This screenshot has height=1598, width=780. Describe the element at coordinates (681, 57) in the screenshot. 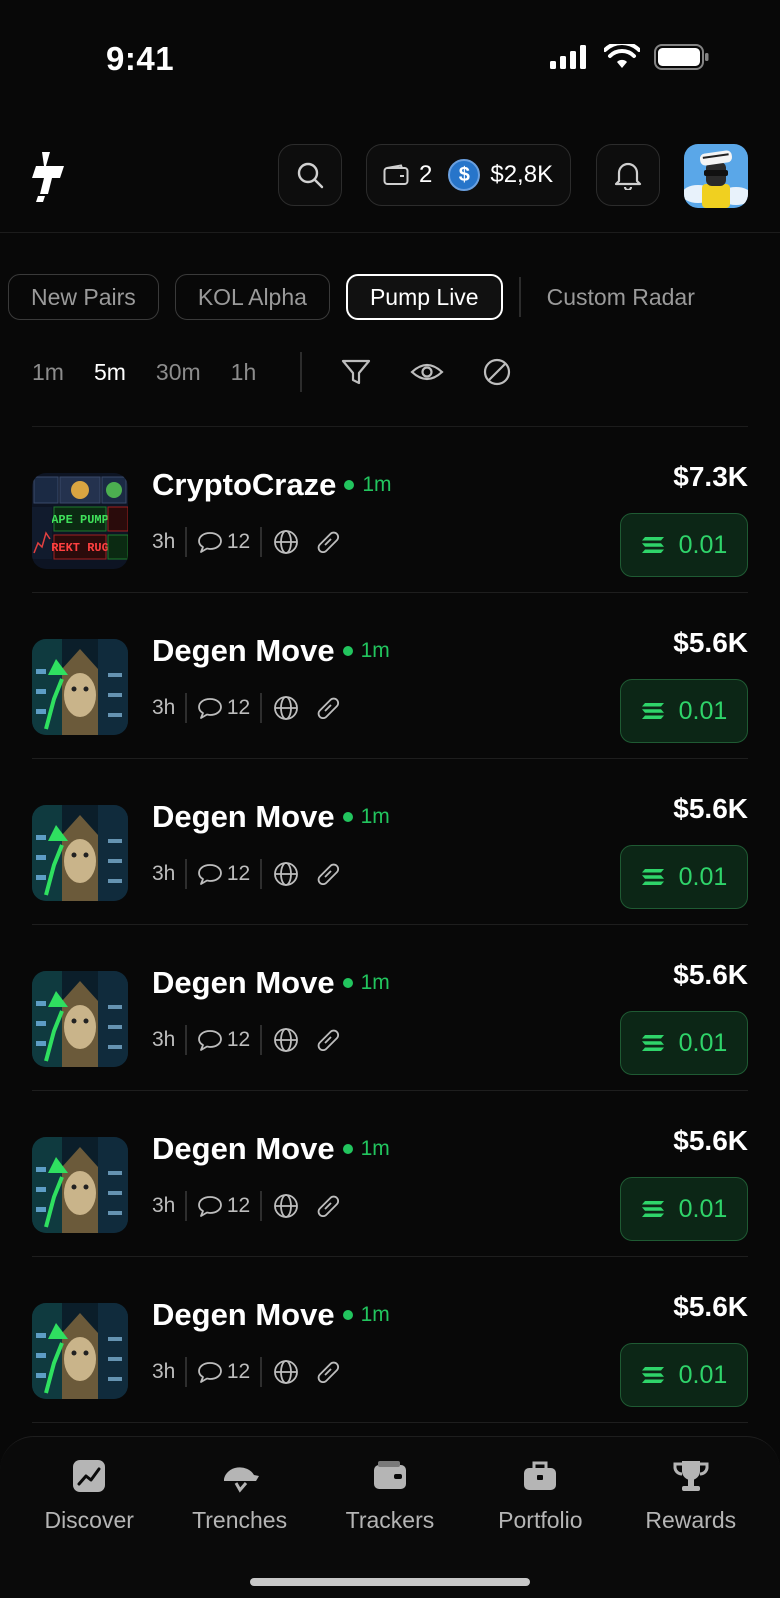

I see `battery-icon` at that location.